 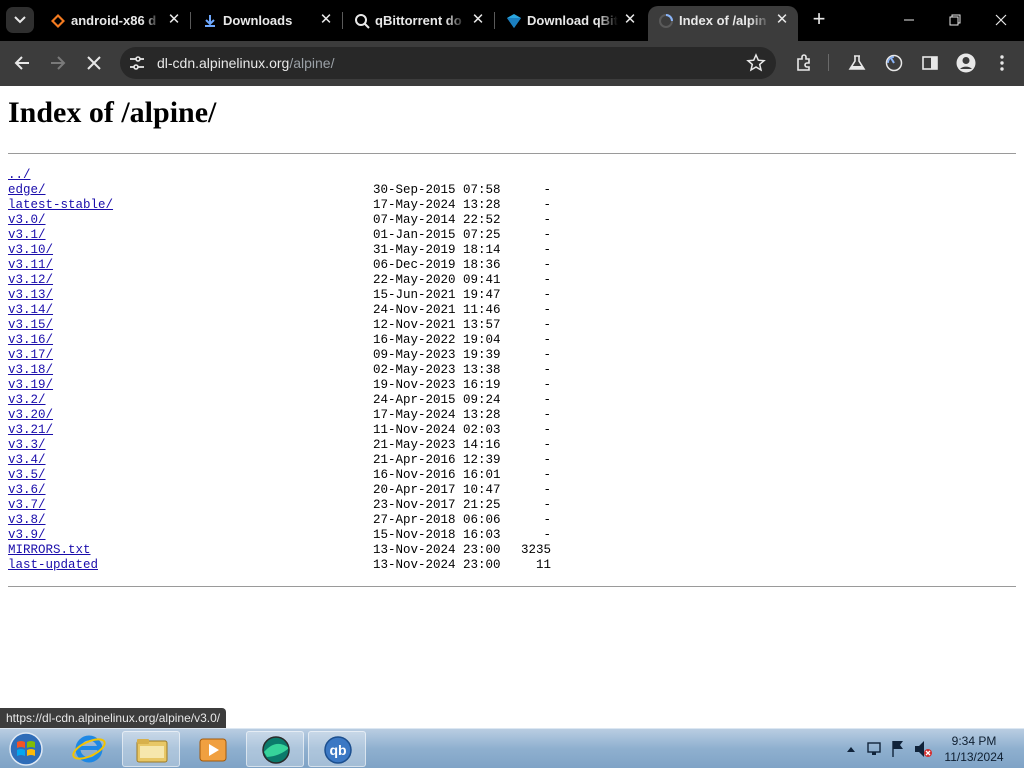 What do you see at coordinates (30, 280) in the screenshot?
I see `entry-link: v3.12/` at bounding box center [30, 280].